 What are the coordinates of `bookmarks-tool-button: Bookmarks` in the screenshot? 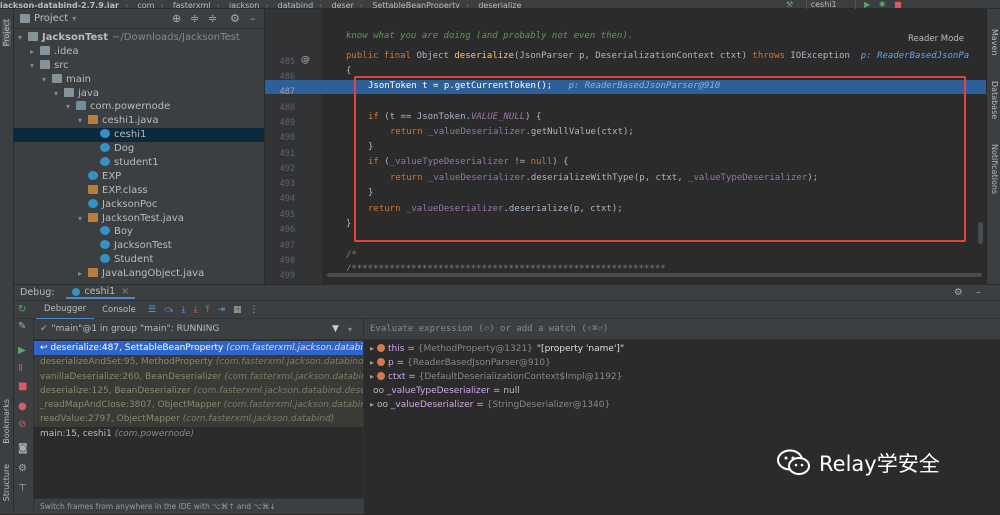 It's located at (6, 421).